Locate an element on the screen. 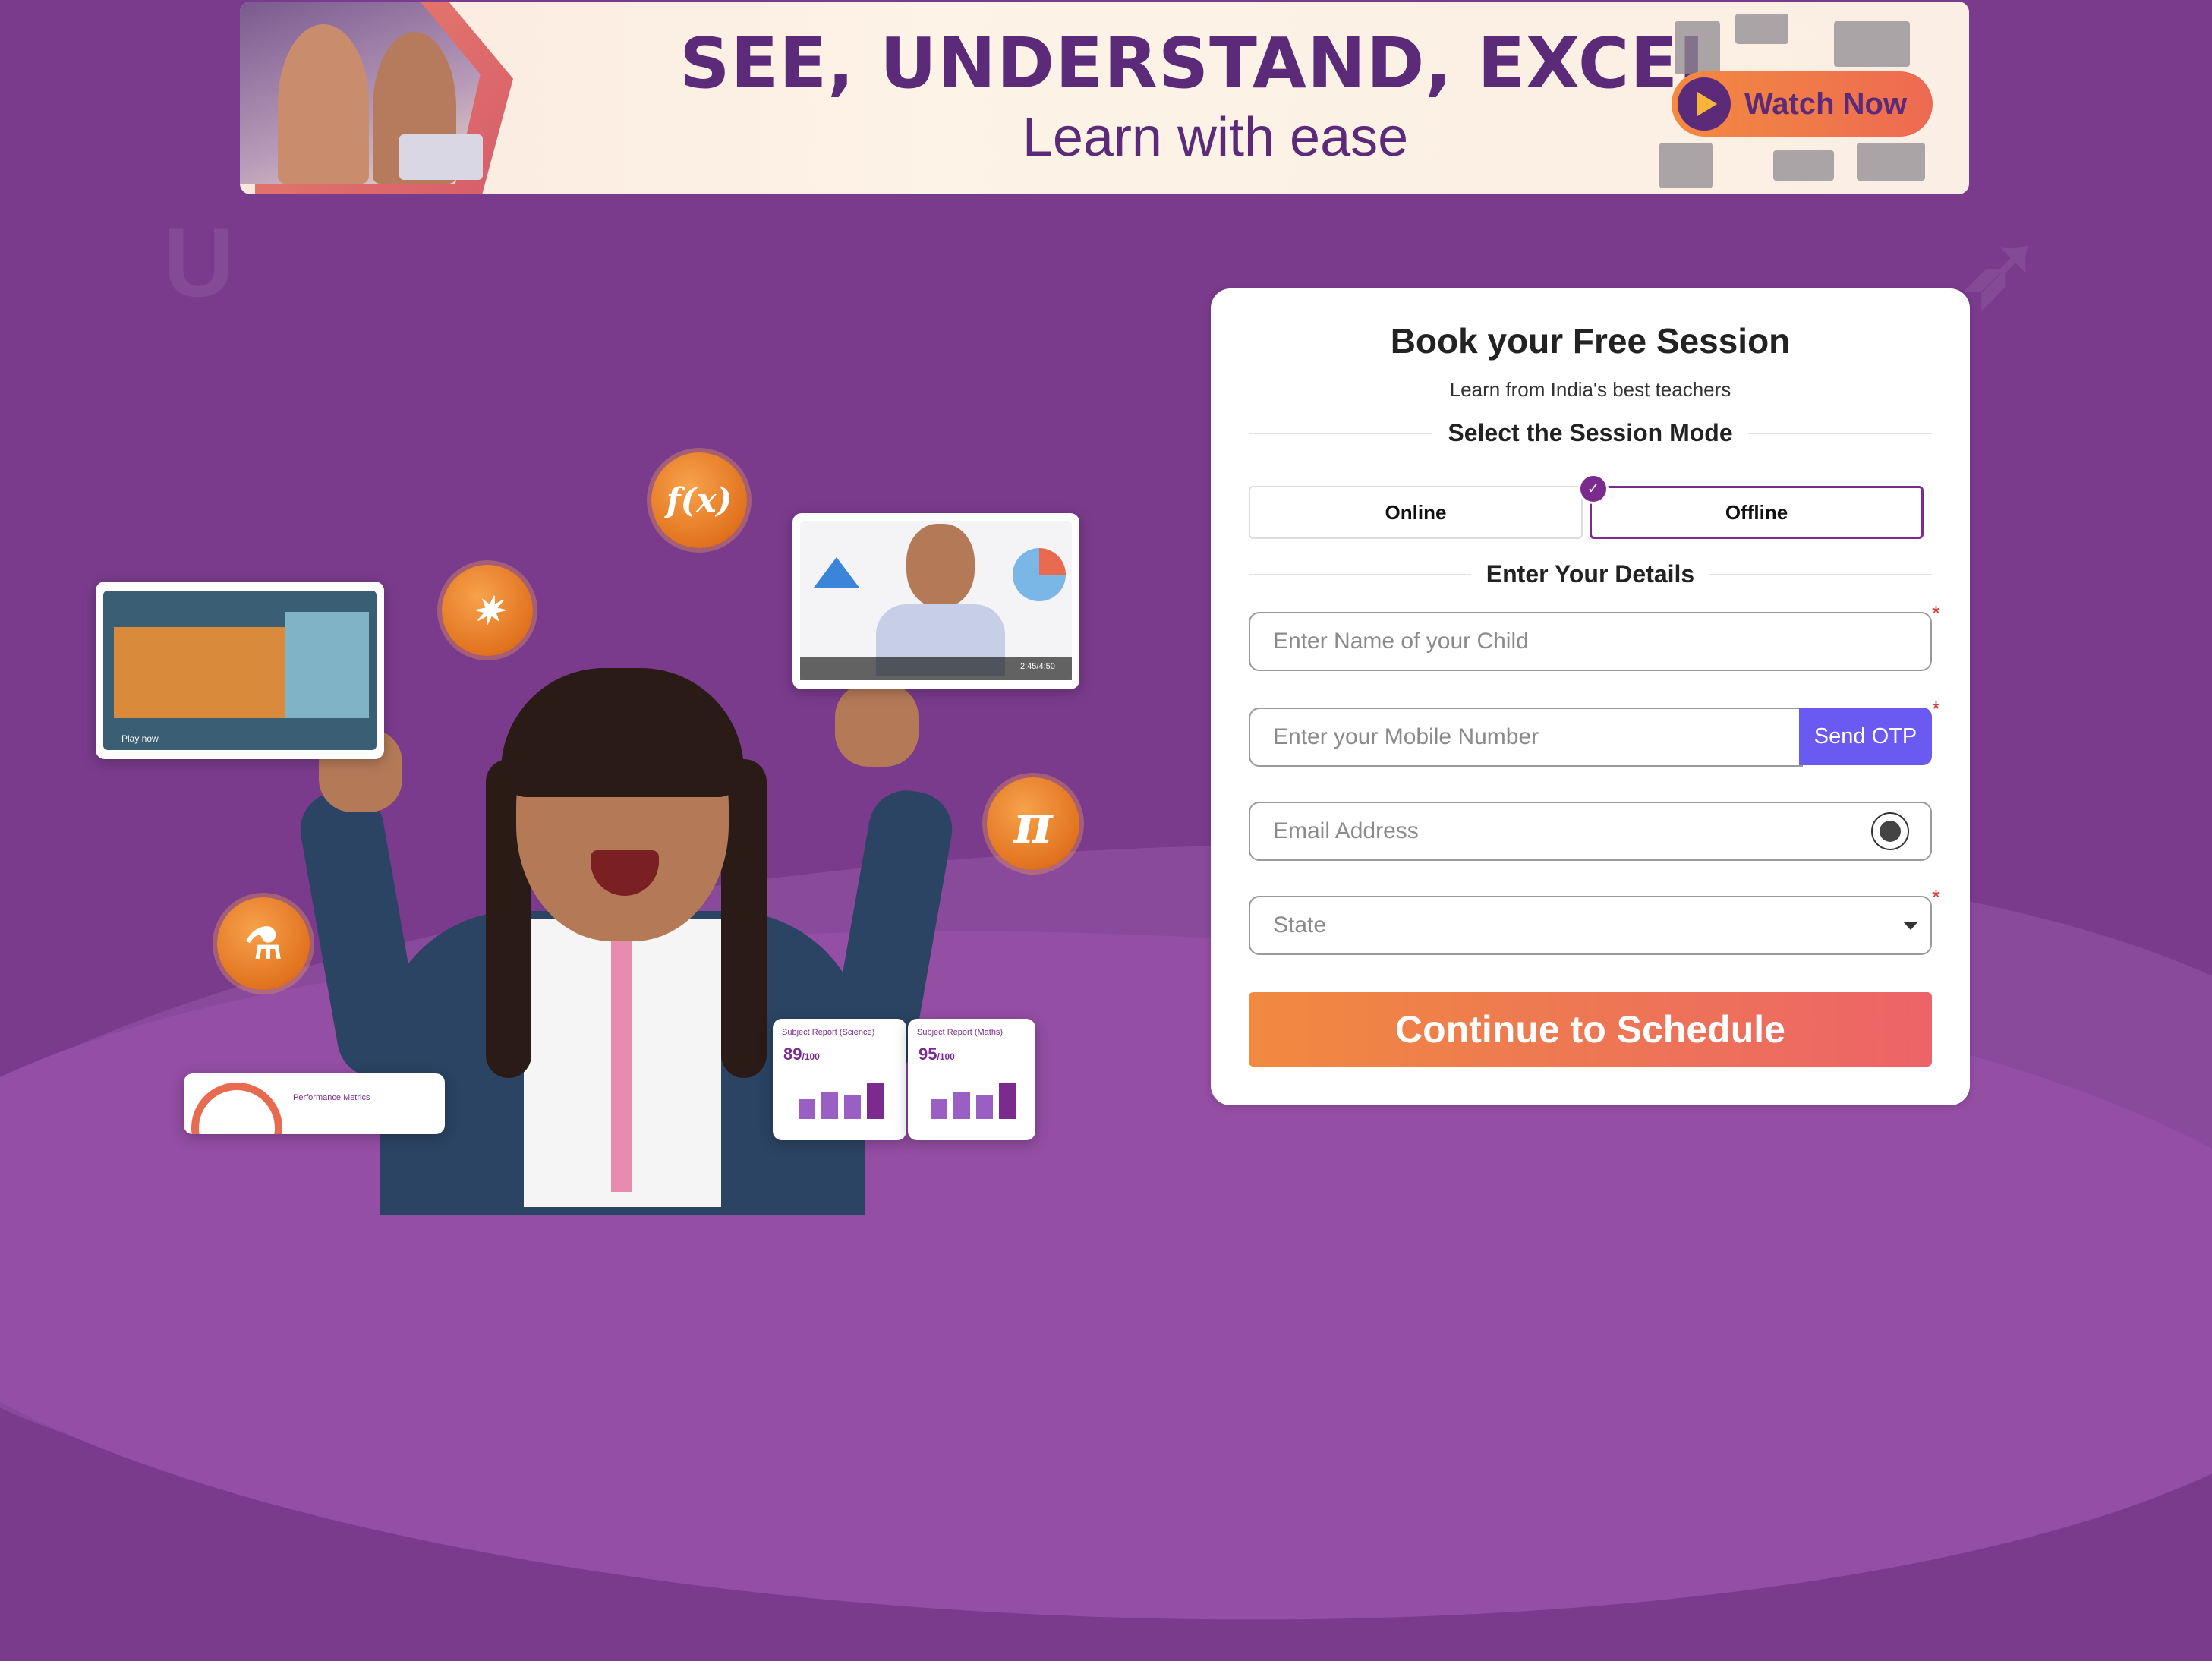 The image size is (2212, 1661). checkmark-icon: ✓ is located at coordinates (1594, 489).